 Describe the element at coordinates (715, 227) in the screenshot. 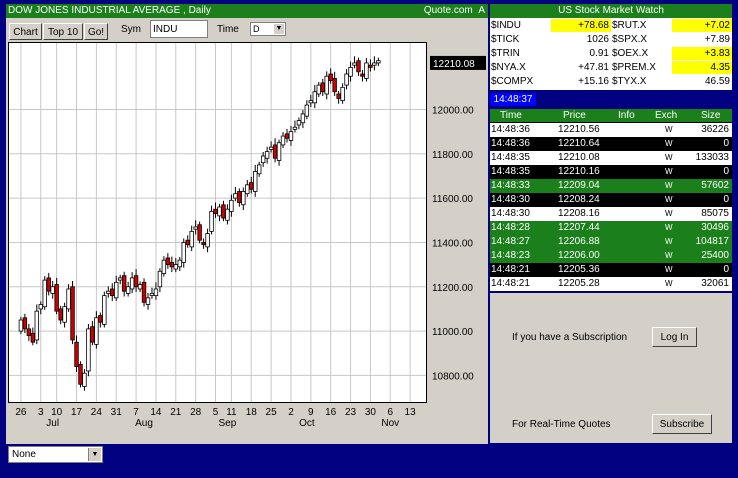

I see `ts-size: 30496` at that location.